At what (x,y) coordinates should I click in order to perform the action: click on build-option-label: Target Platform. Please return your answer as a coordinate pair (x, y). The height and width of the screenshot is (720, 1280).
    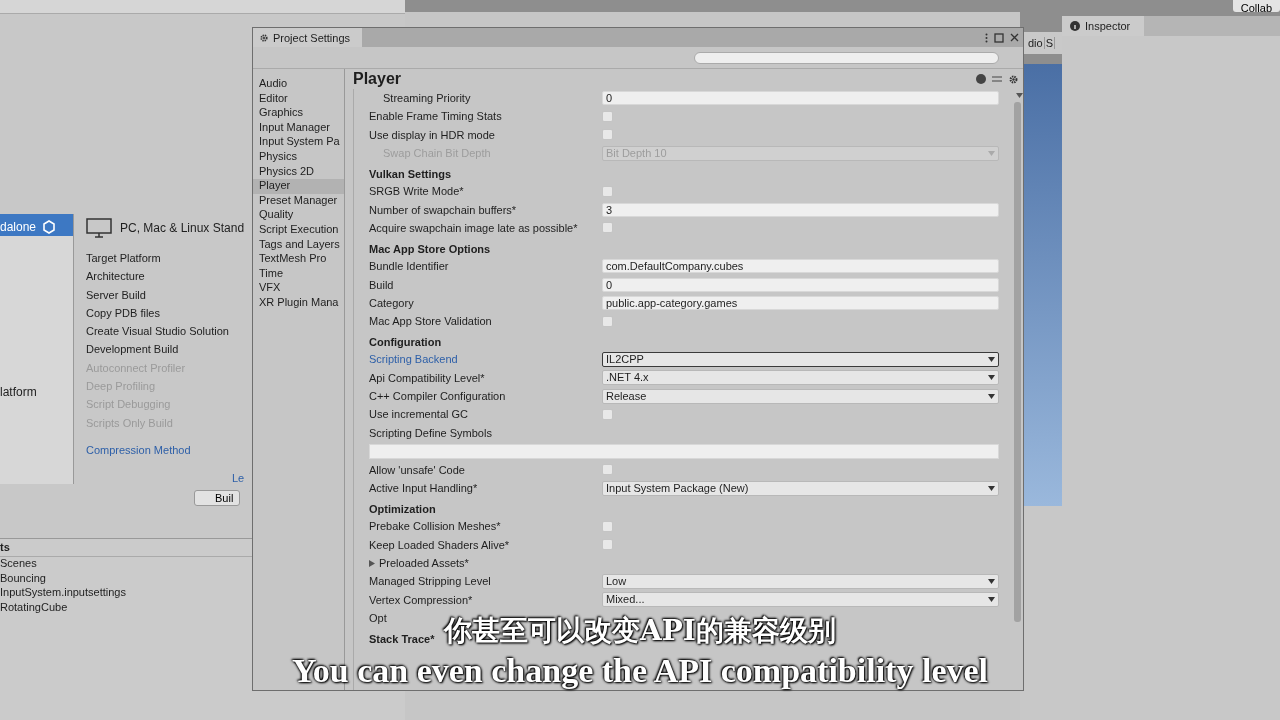
    Looking at the image, I should click on (123, 259).